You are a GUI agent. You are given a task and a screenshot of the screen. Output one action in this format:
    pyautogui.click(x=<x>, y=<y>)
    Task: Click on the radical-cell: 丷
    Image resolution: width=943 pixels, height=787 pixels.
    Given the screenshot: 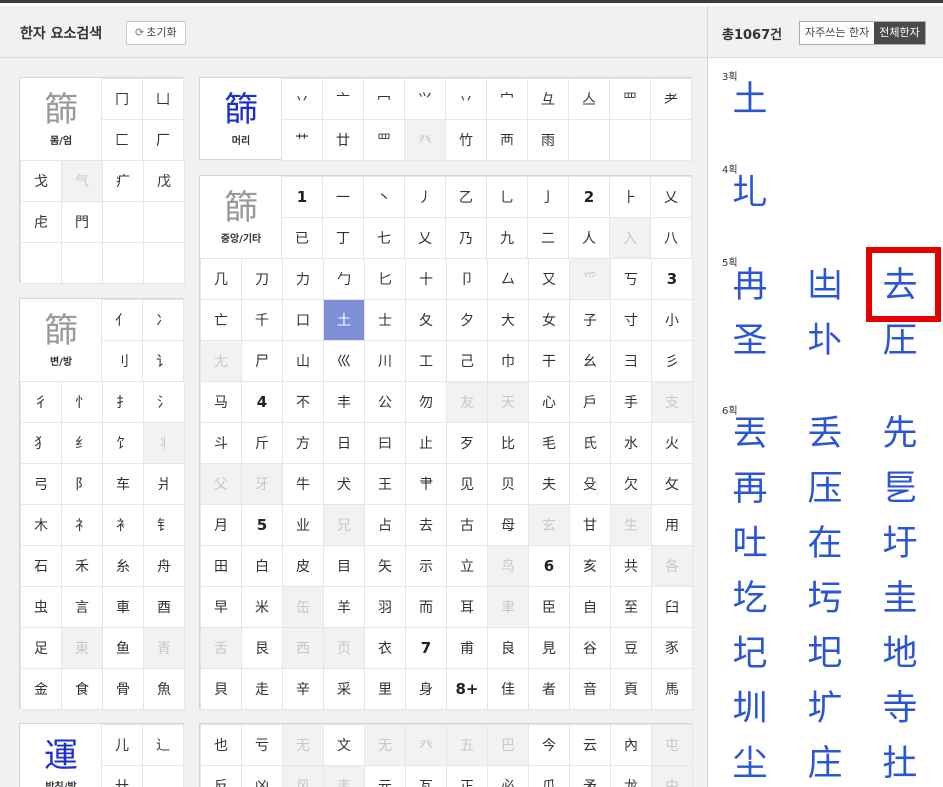 What is the action you would take?
    pyautogui.click(x=466, y=99)
    